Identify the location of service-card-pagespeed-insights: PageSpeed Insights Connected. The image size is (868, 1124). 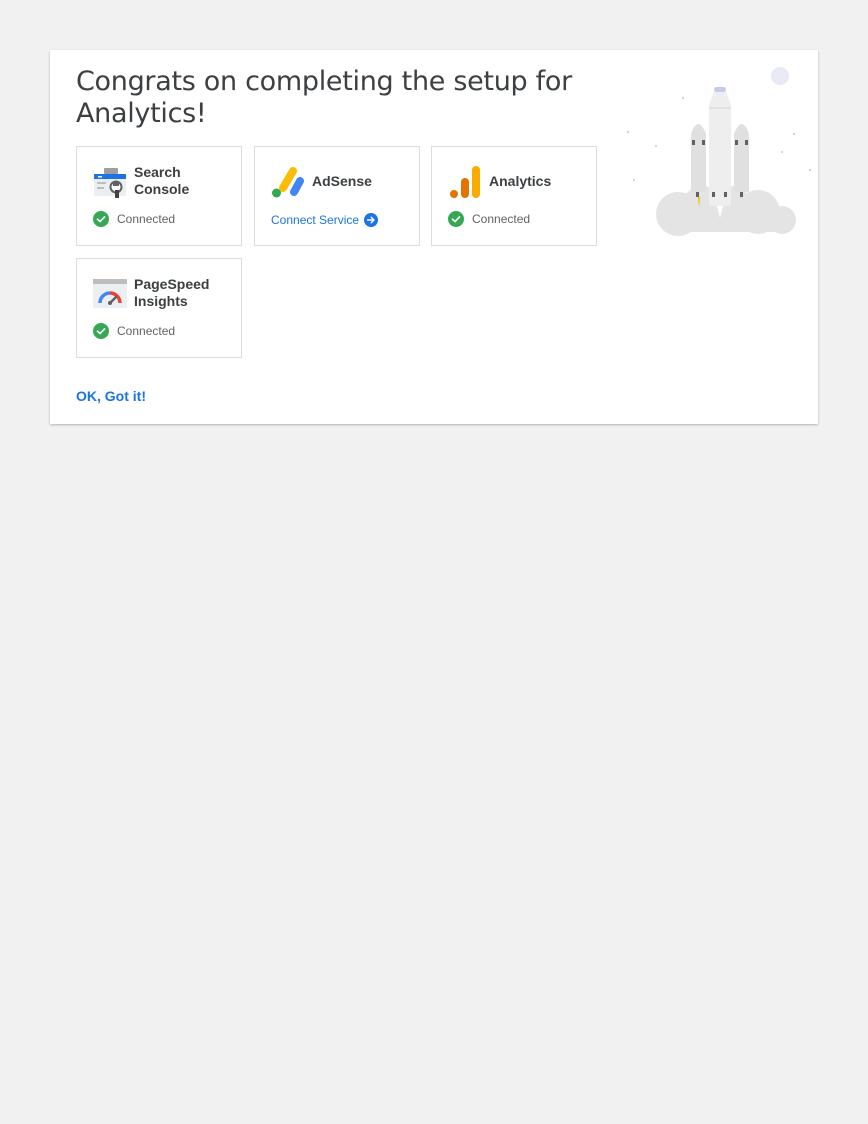
(159, 308).